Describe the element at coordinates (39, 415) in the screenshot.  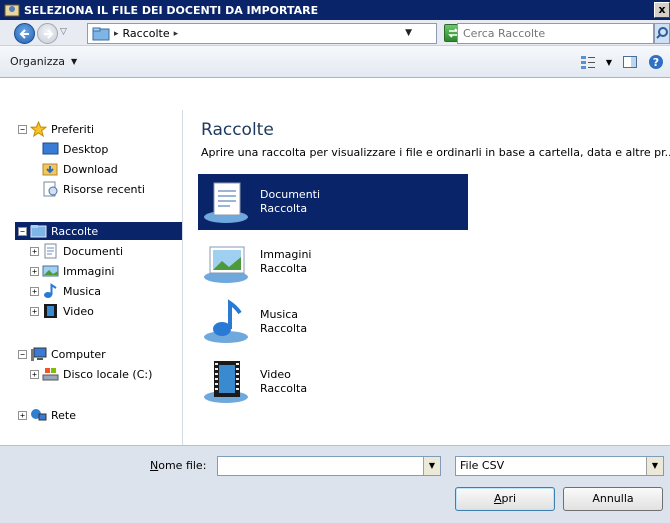
I see `network-icon` at that location.